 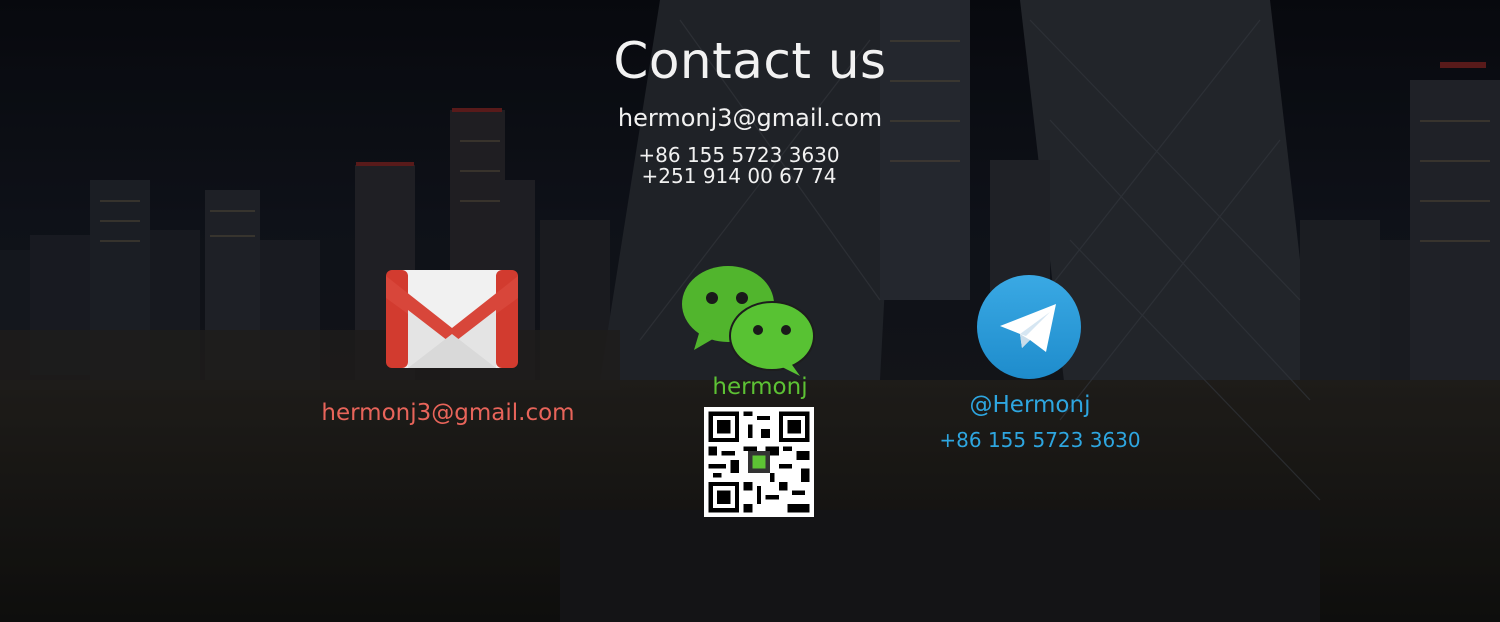 I want to click on qr-code-icon, so click(x=759, y=462).